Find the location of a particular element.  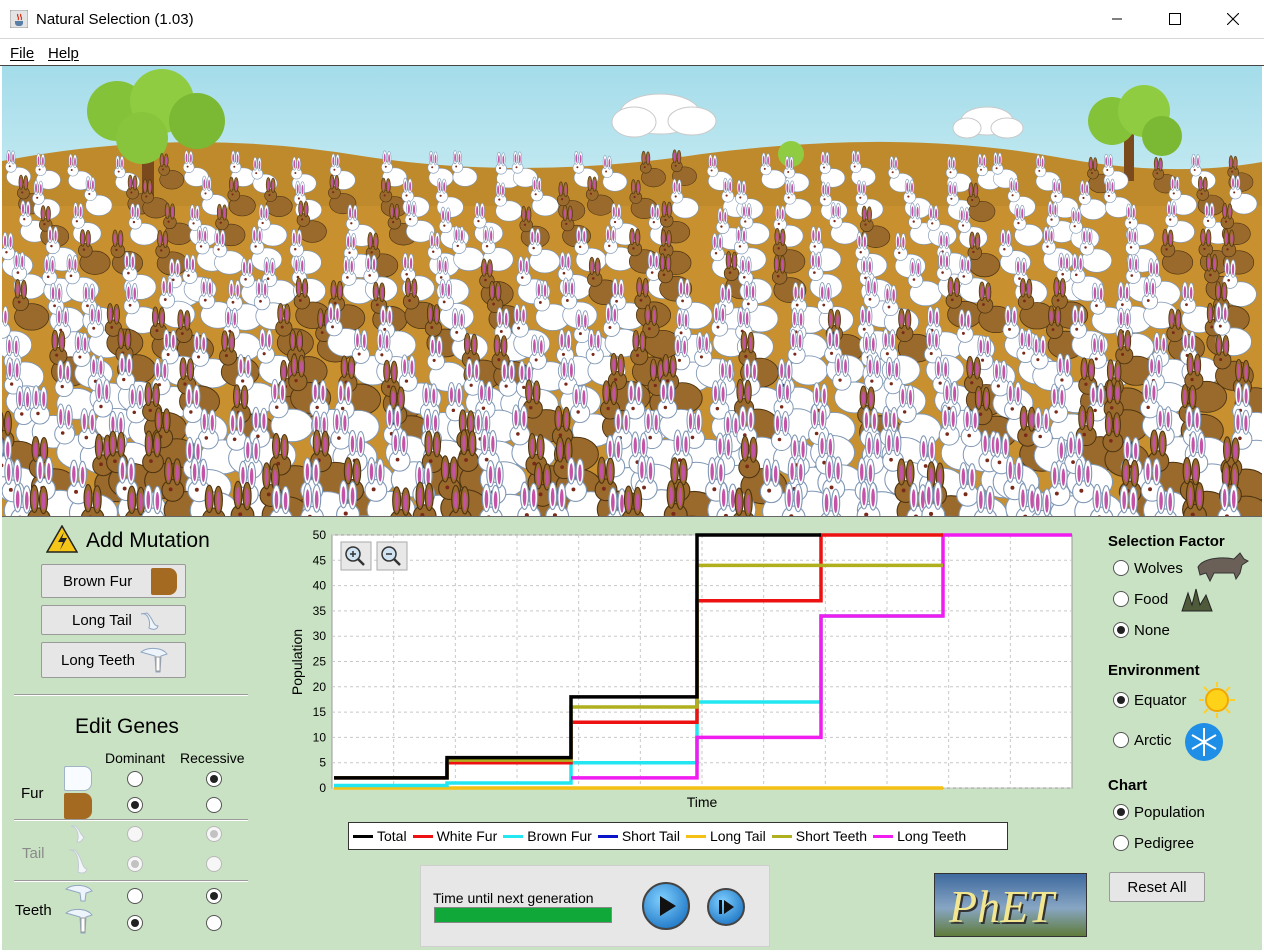

arctic-label: Arctic is located at coordinates (1153, 740).